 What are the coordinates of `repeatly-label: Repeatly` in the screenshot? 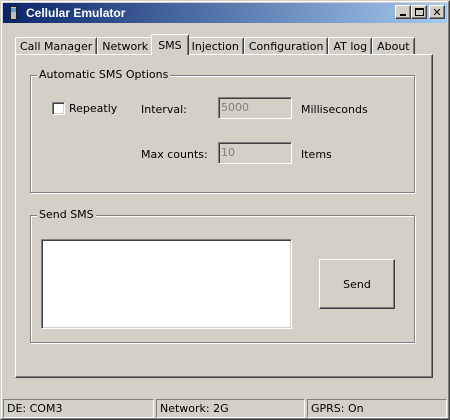 It's located at (93, 108).